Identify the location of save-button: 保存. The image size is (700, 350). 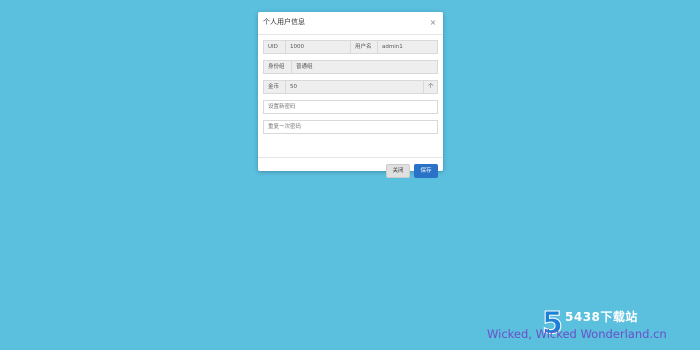
(426, 171).